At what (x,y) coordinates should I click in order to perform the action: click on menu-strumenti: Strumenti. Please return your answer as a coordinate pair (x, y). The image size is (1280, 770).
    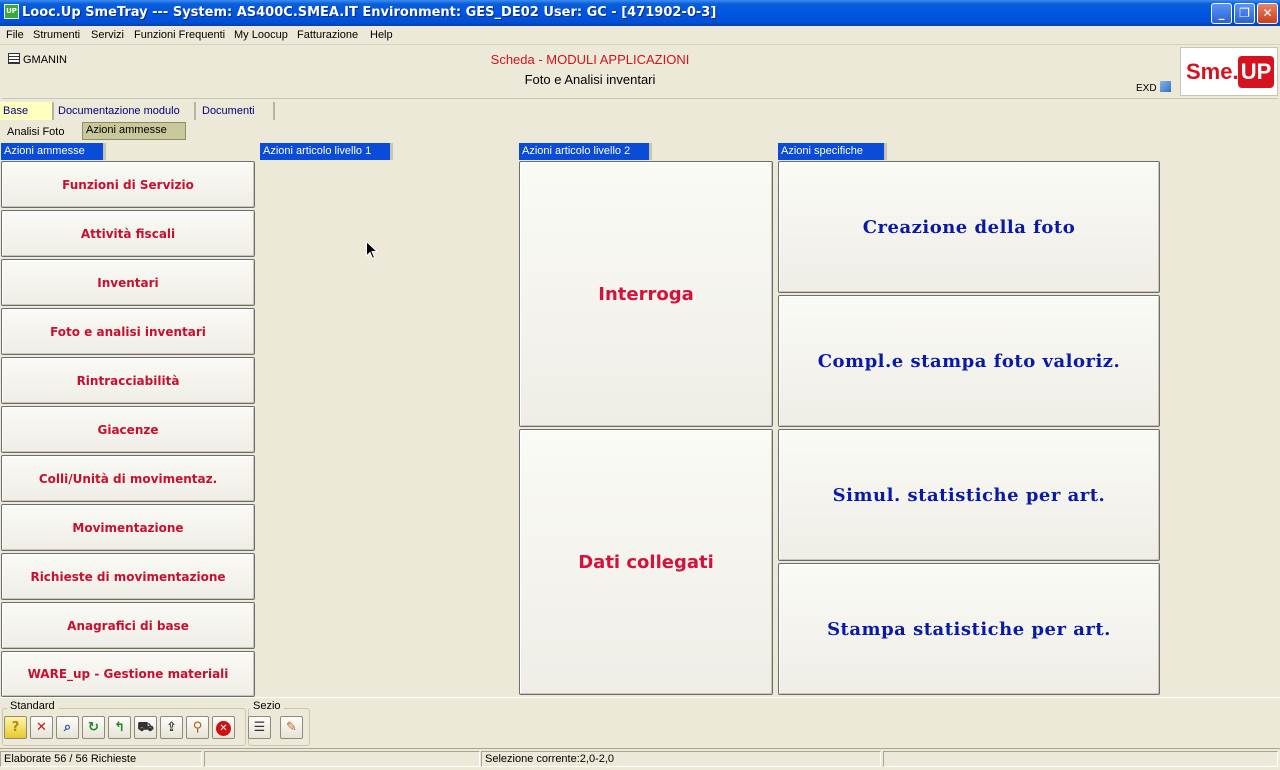
    Looking at the image, I should click on (56, 35).